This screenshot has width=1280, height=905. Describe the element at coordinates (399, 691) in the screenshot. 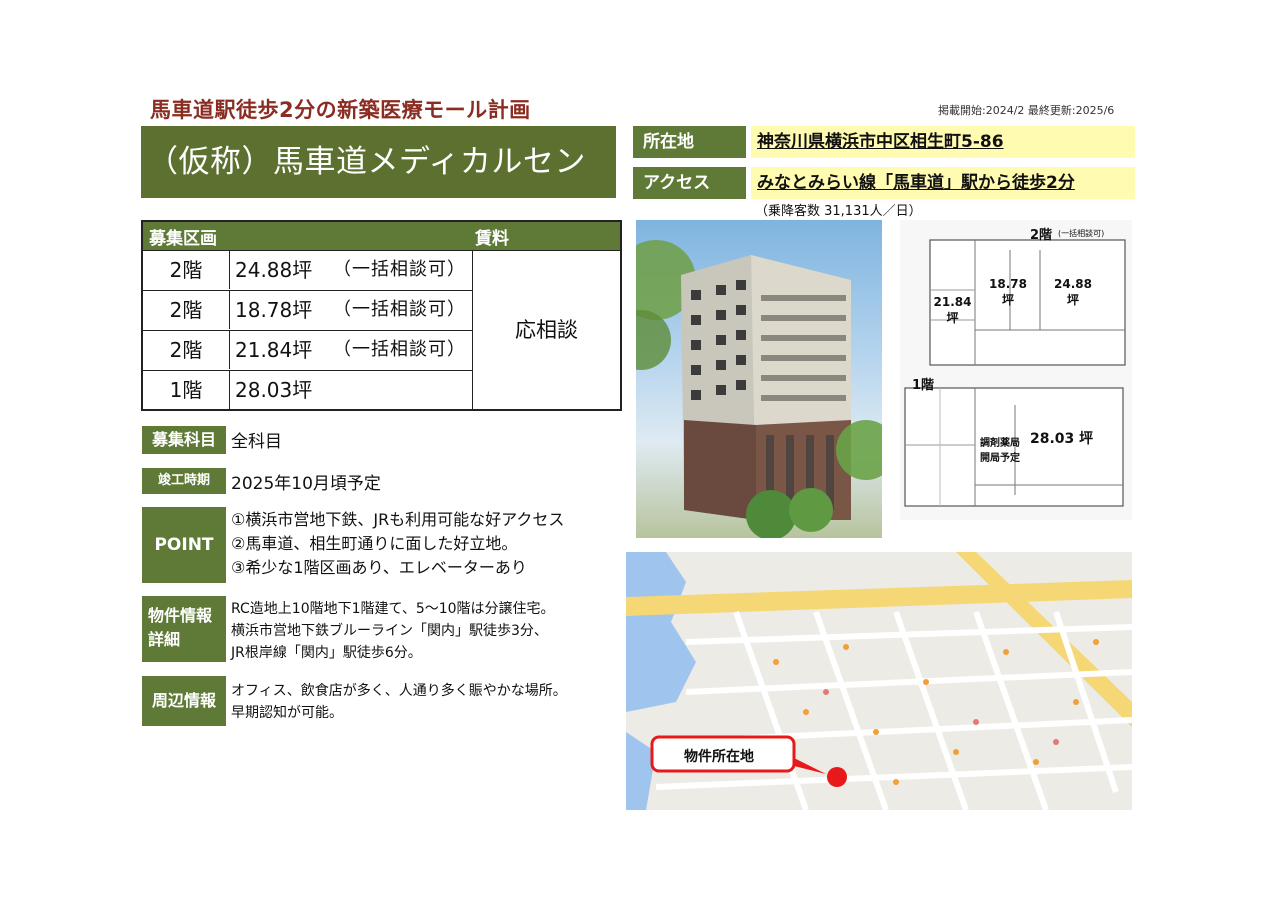

I see `surroundings-line: オフィス、飲食店が多く、人通り多く賑やかな場所。` at that location.